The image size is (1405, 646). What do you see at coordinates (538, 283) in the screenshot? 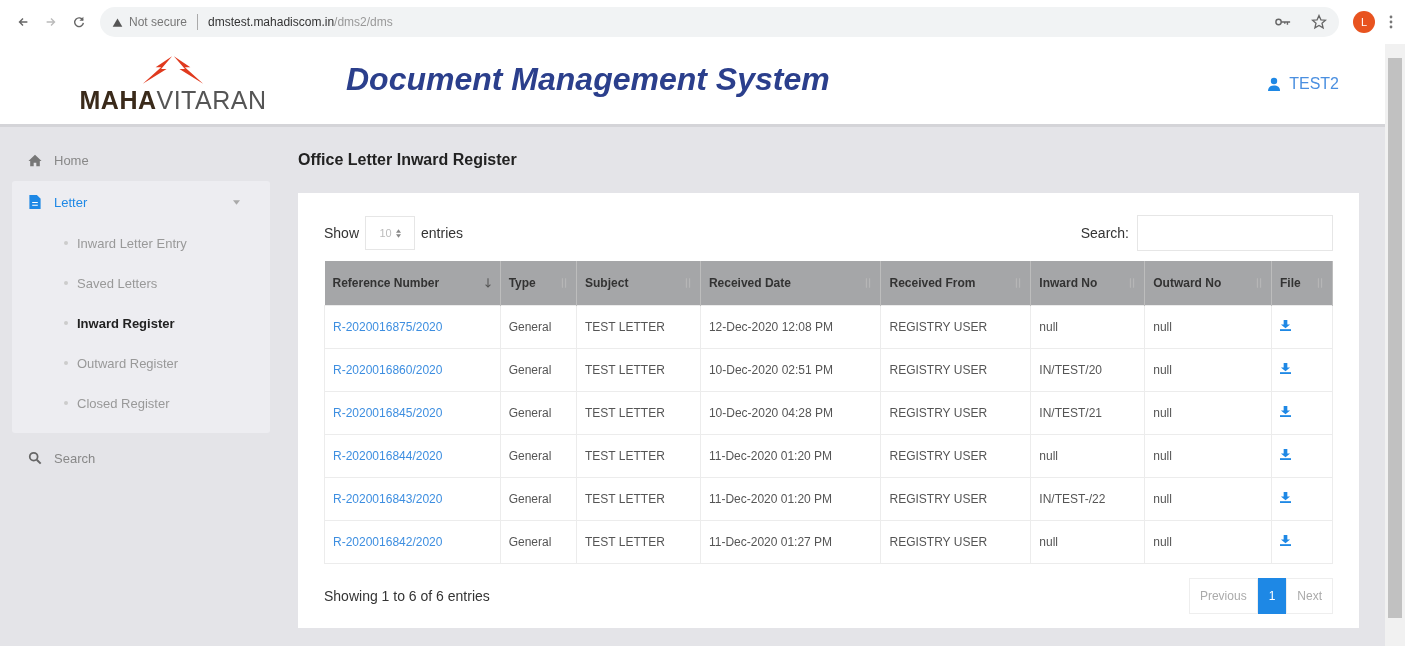
I see `column-header: Type` at bounding box center [538, 283].